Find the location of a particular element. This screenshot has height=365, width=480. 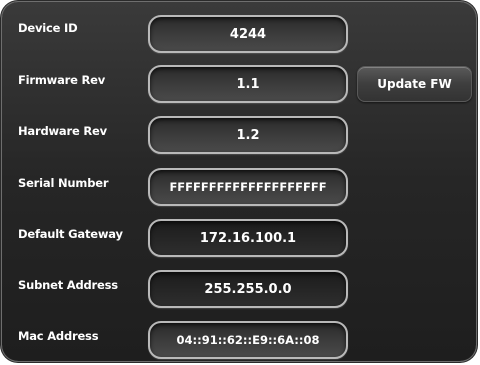

firmware-rev-field: 1.1 is located at coordinates (248, 84).